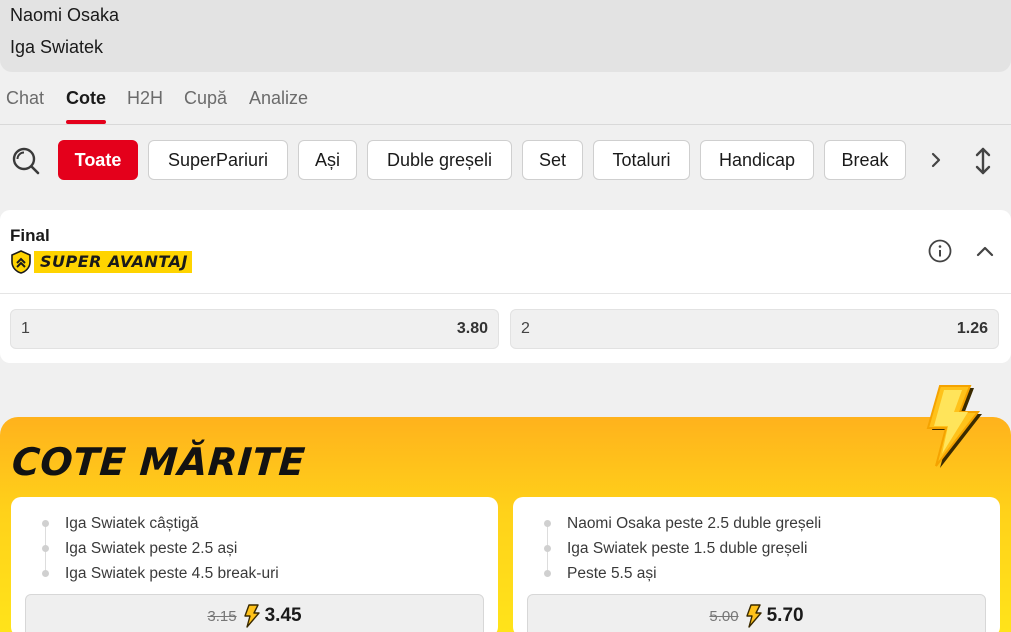 Image resolution: width=1011 pixels, height=632 pixels. Describe the element at coordinates (65, 15) in the screenshot. I see `player-1-name: Naomi Osaka` at that location.